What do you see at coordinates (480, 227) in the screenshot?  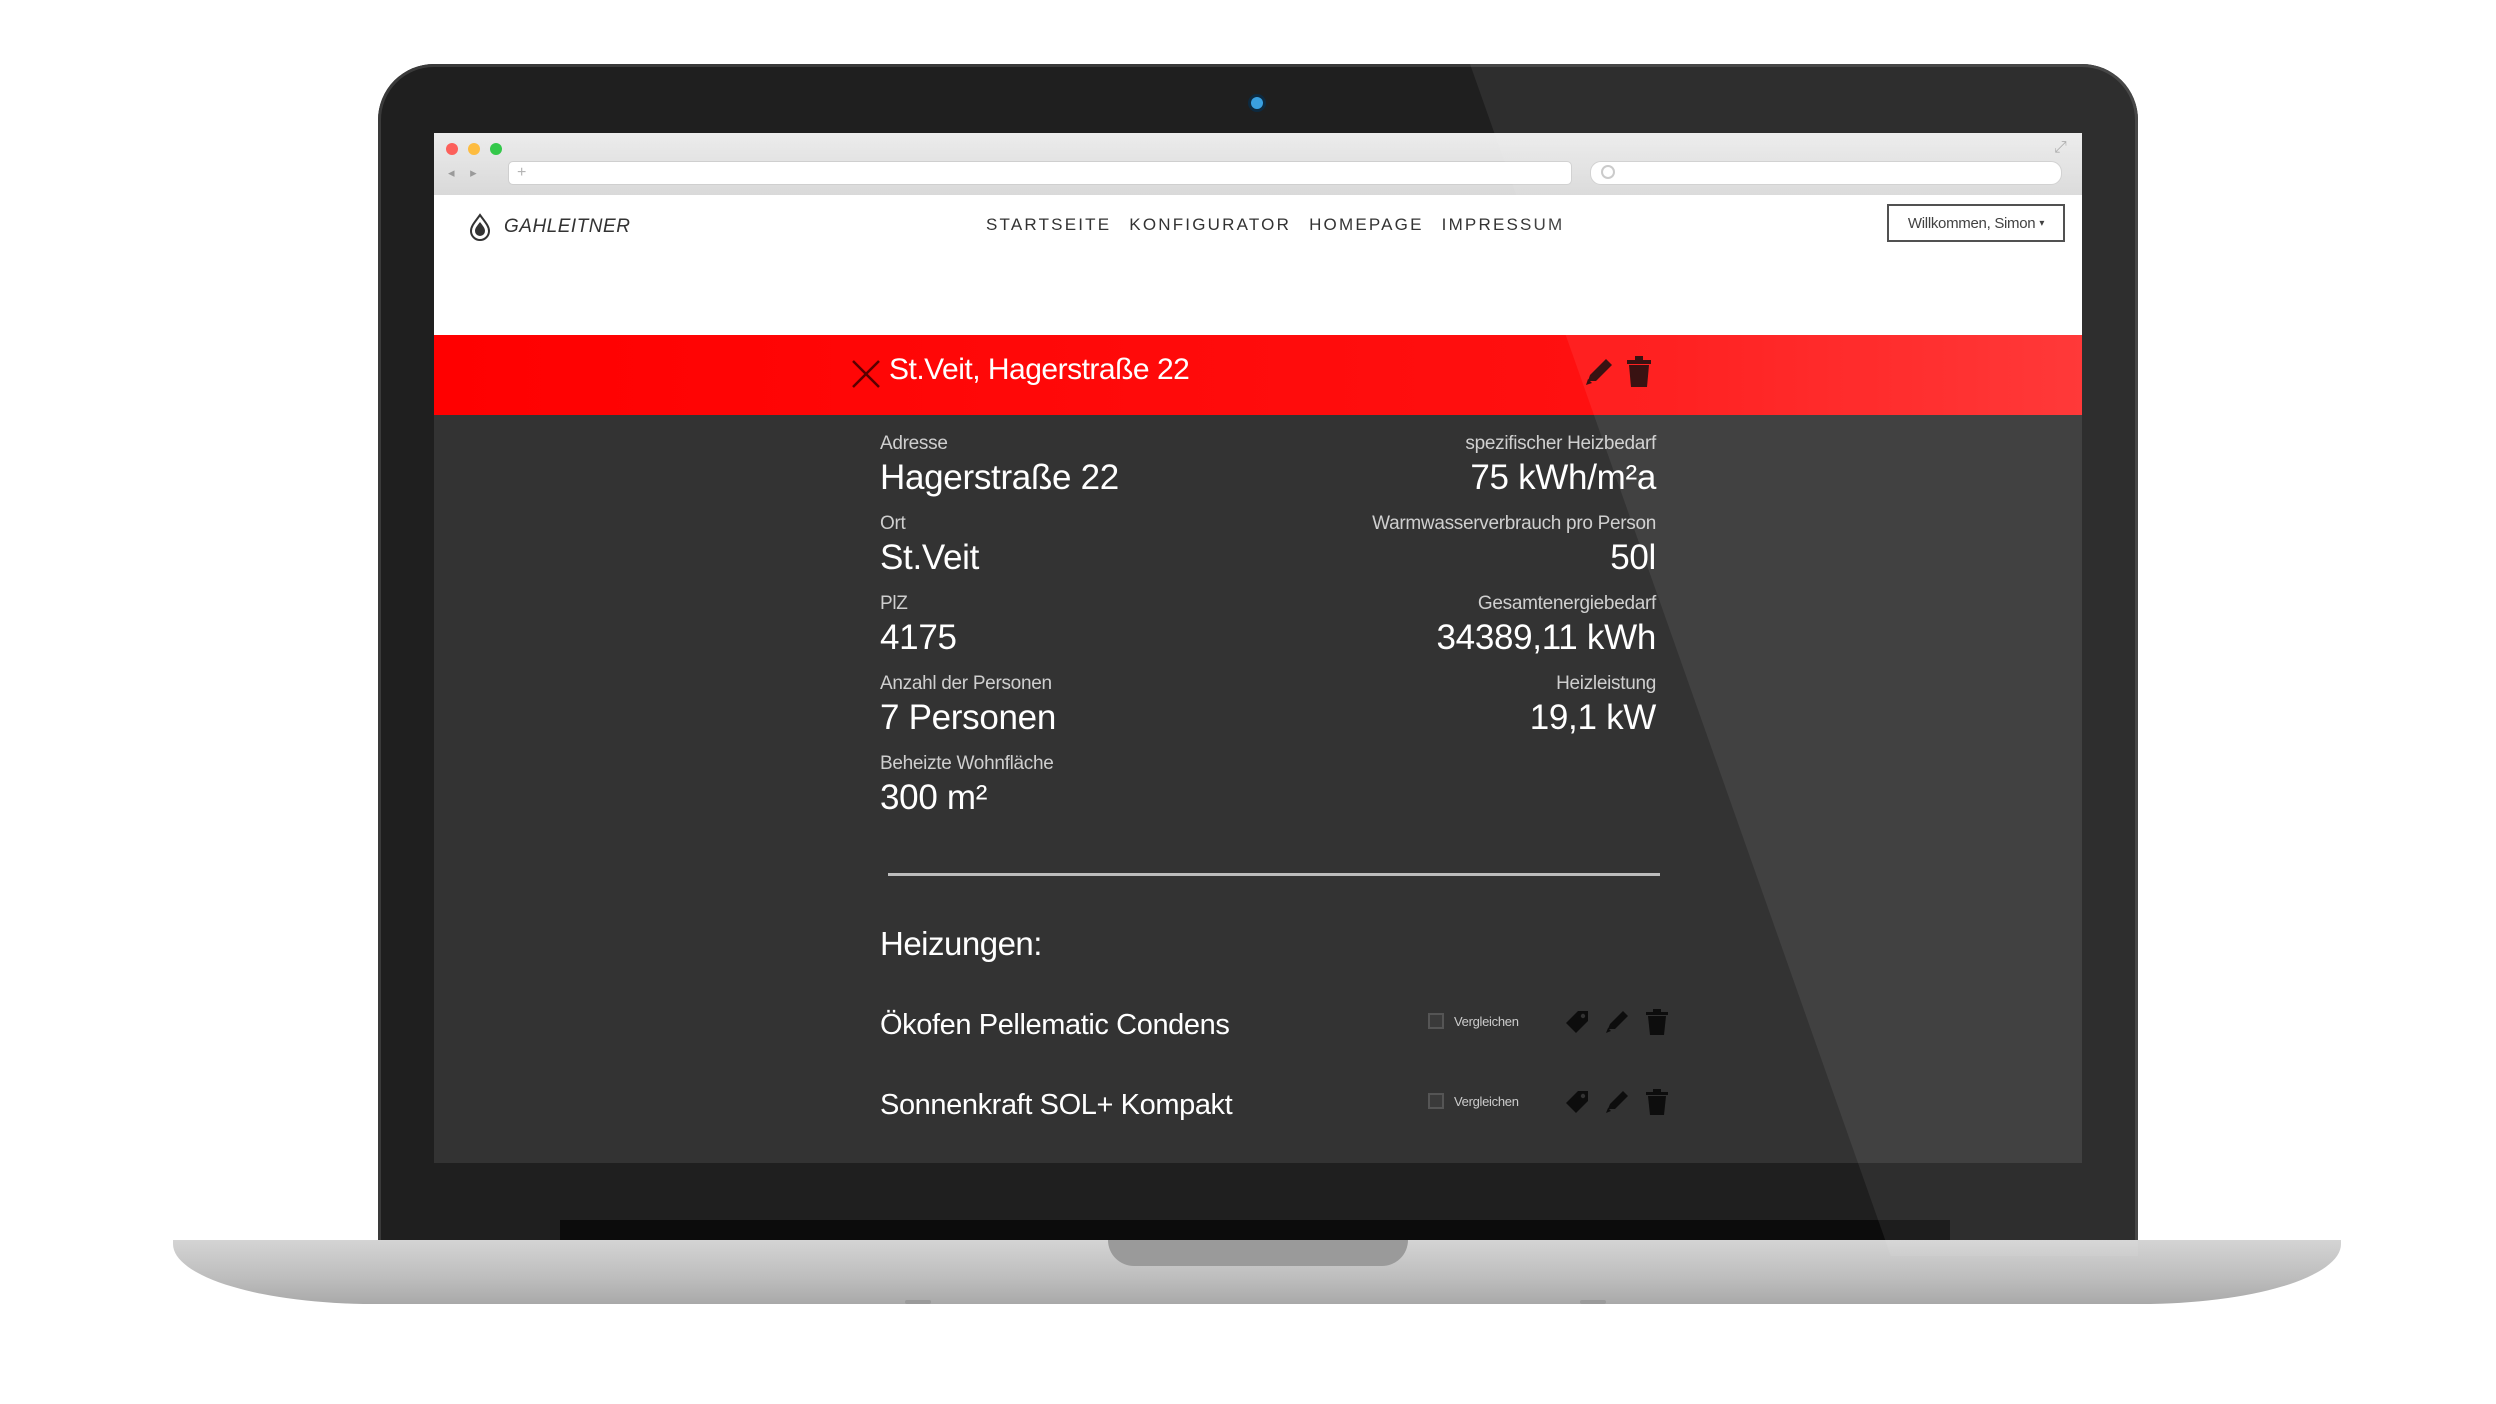 I see `logo-drop-icon` at bounding box center [480, 227].